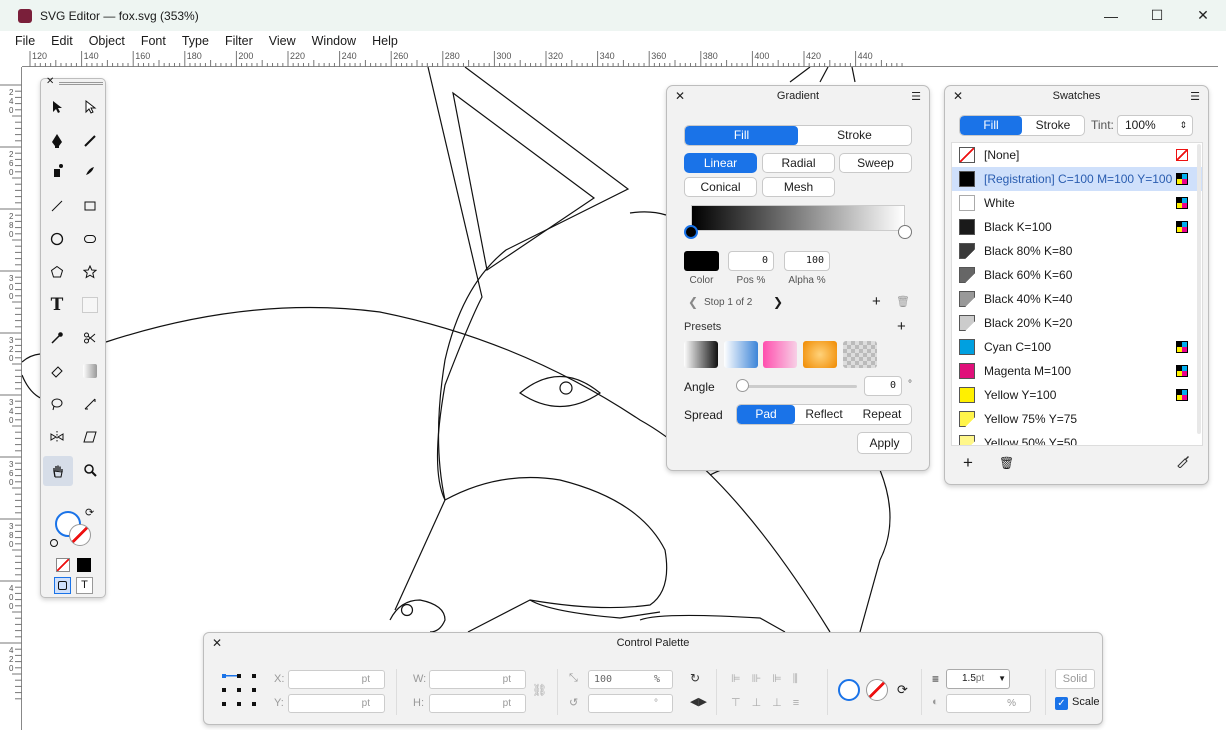 The width and height of the screenshot is (1226, 730). Describe the element at coordinates (1157, 15) in the screenshot. I see `maximize-button: ☐` at that location.